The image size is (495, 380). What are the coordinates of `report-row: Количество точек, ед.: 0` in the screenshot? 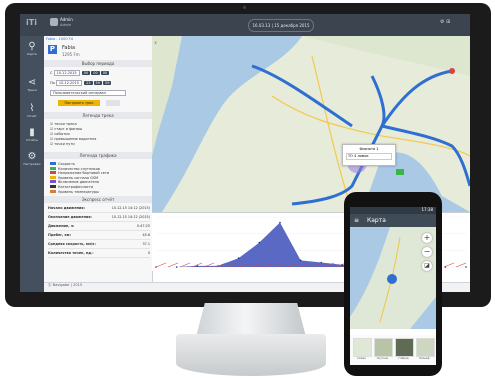 It's located at (99, 253).